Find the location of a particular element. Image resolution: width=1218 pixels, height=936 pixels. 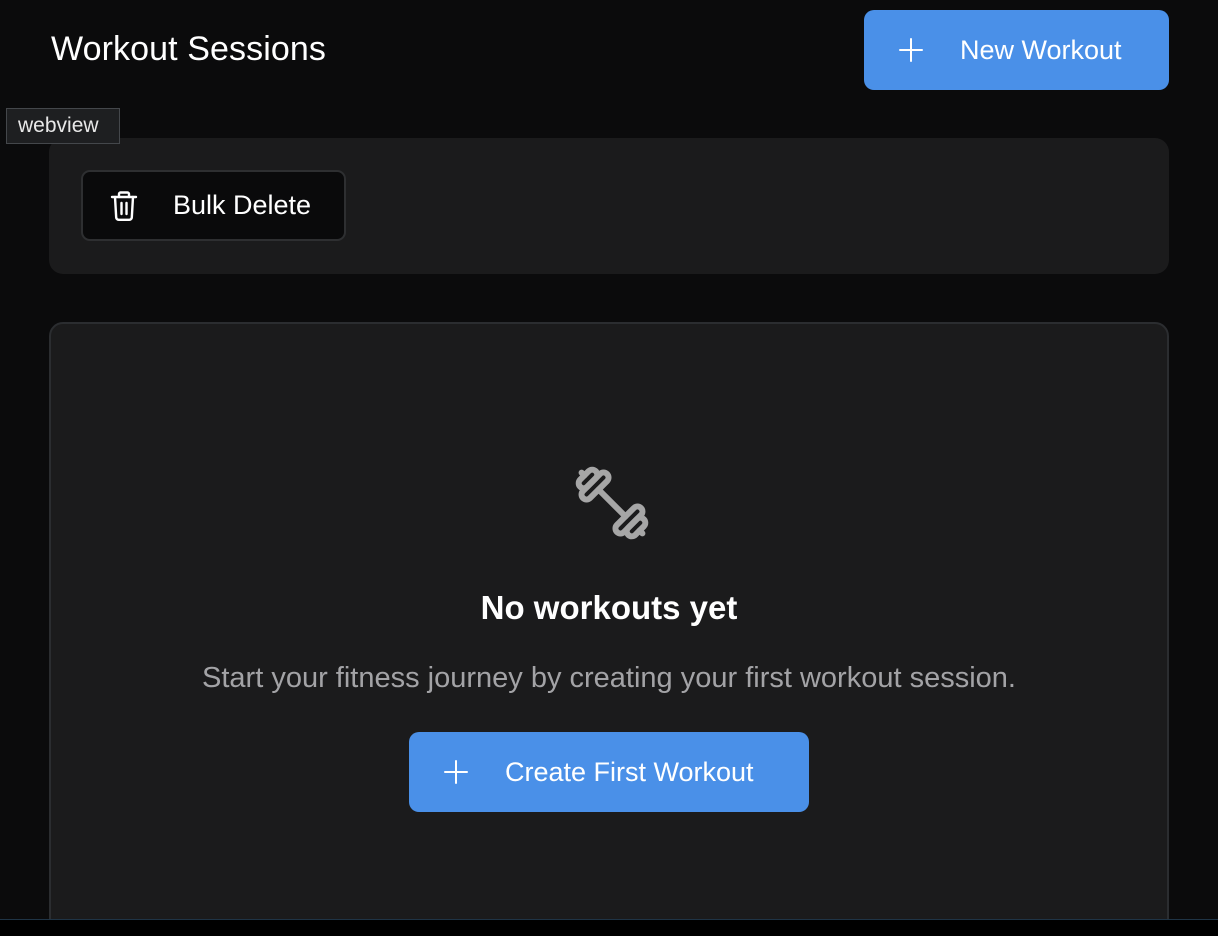

toolbar-card: Bulk Delete is located at coordinates (609, 206).